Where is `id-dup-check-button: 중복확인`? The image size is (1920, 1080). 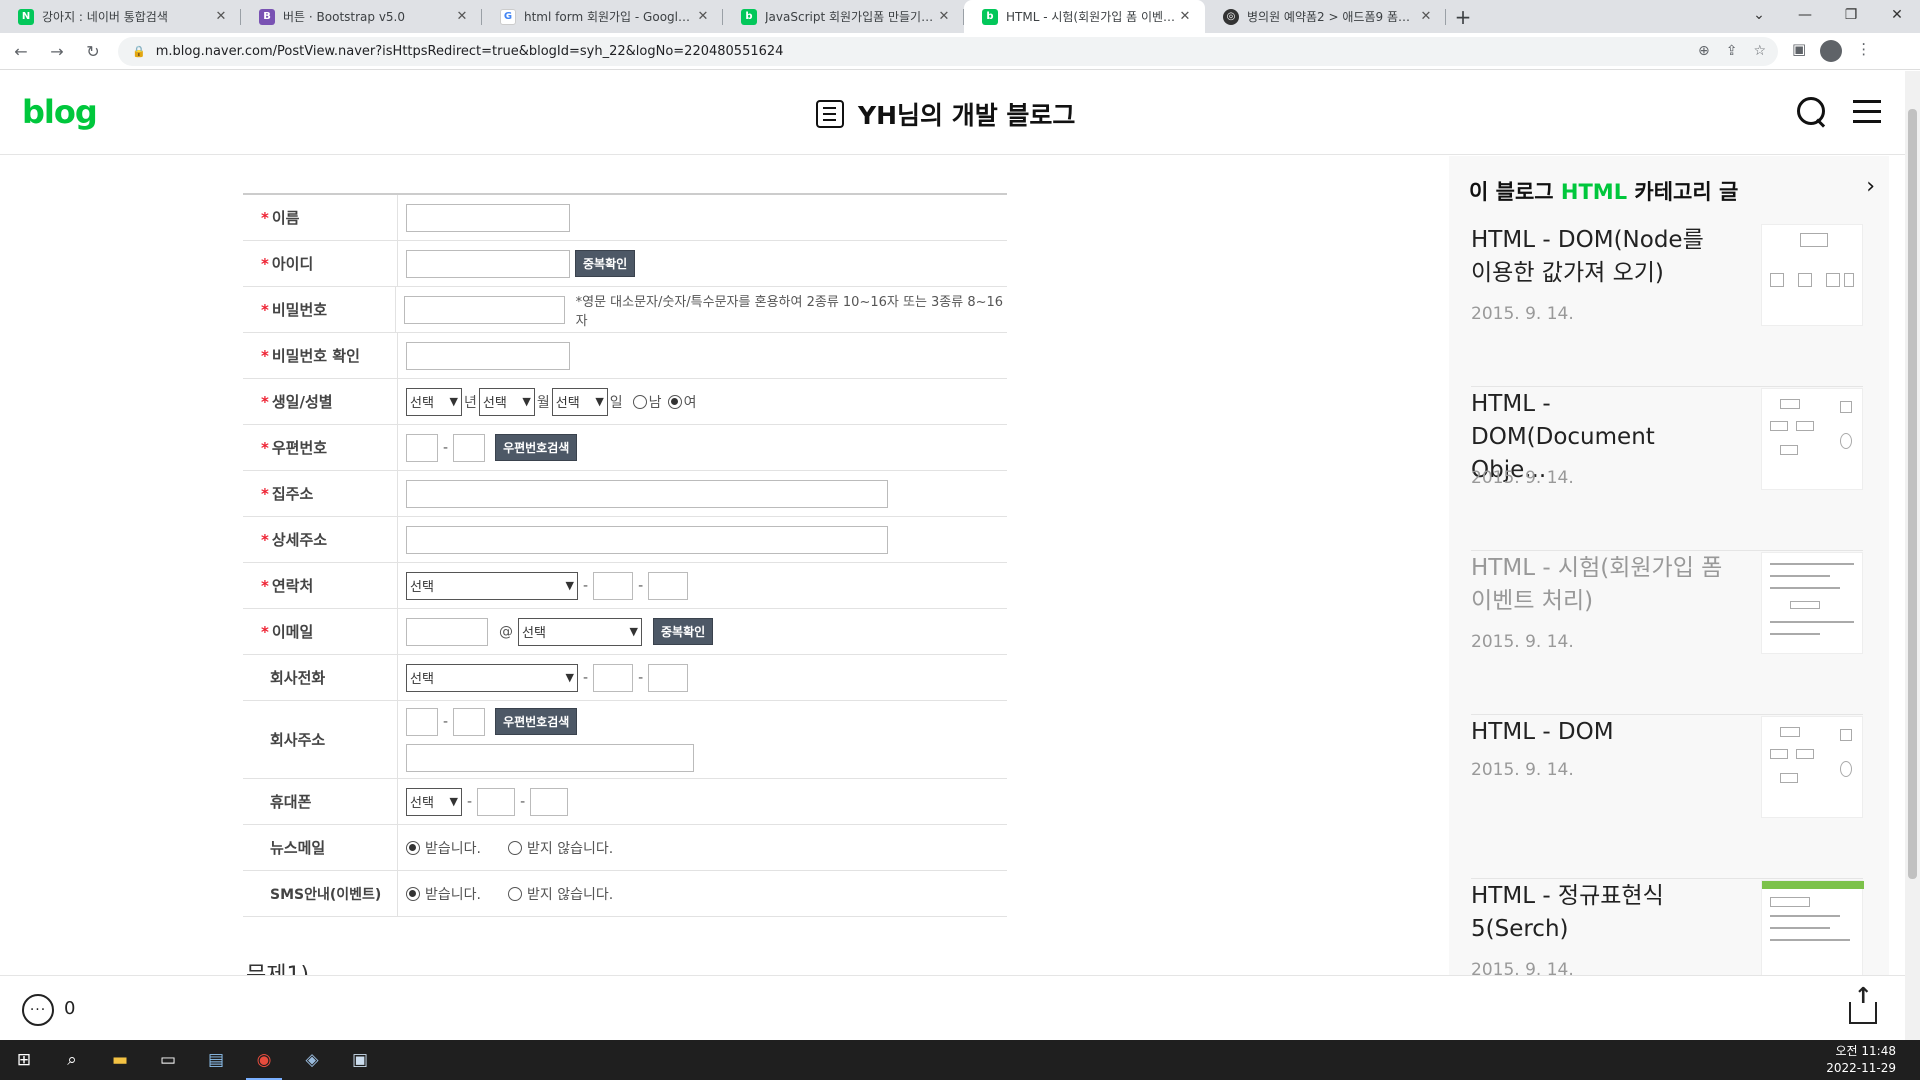
id-dup-check-button: 중복확인 is located at coordinates (605, 263).